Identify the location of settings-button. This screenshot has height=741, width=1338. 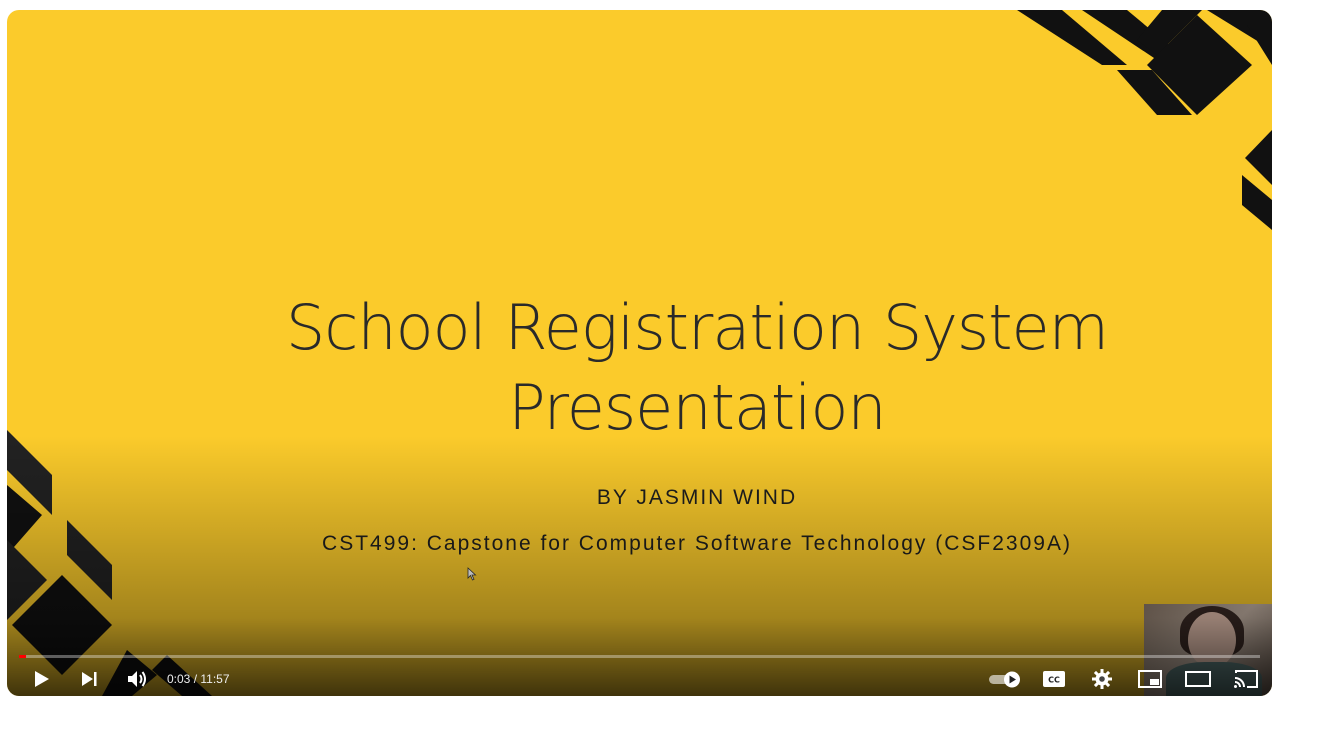
(1102, 679).